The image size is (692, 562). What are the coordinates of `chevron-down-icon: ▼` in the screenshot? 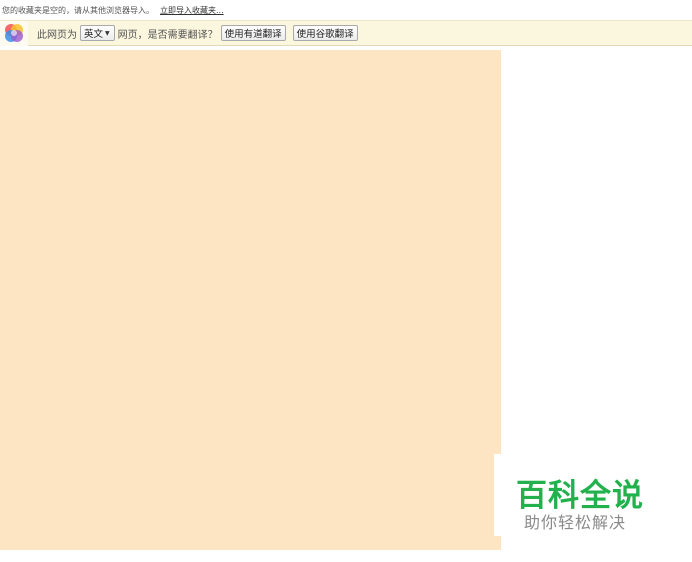 It's located at (107, 33).